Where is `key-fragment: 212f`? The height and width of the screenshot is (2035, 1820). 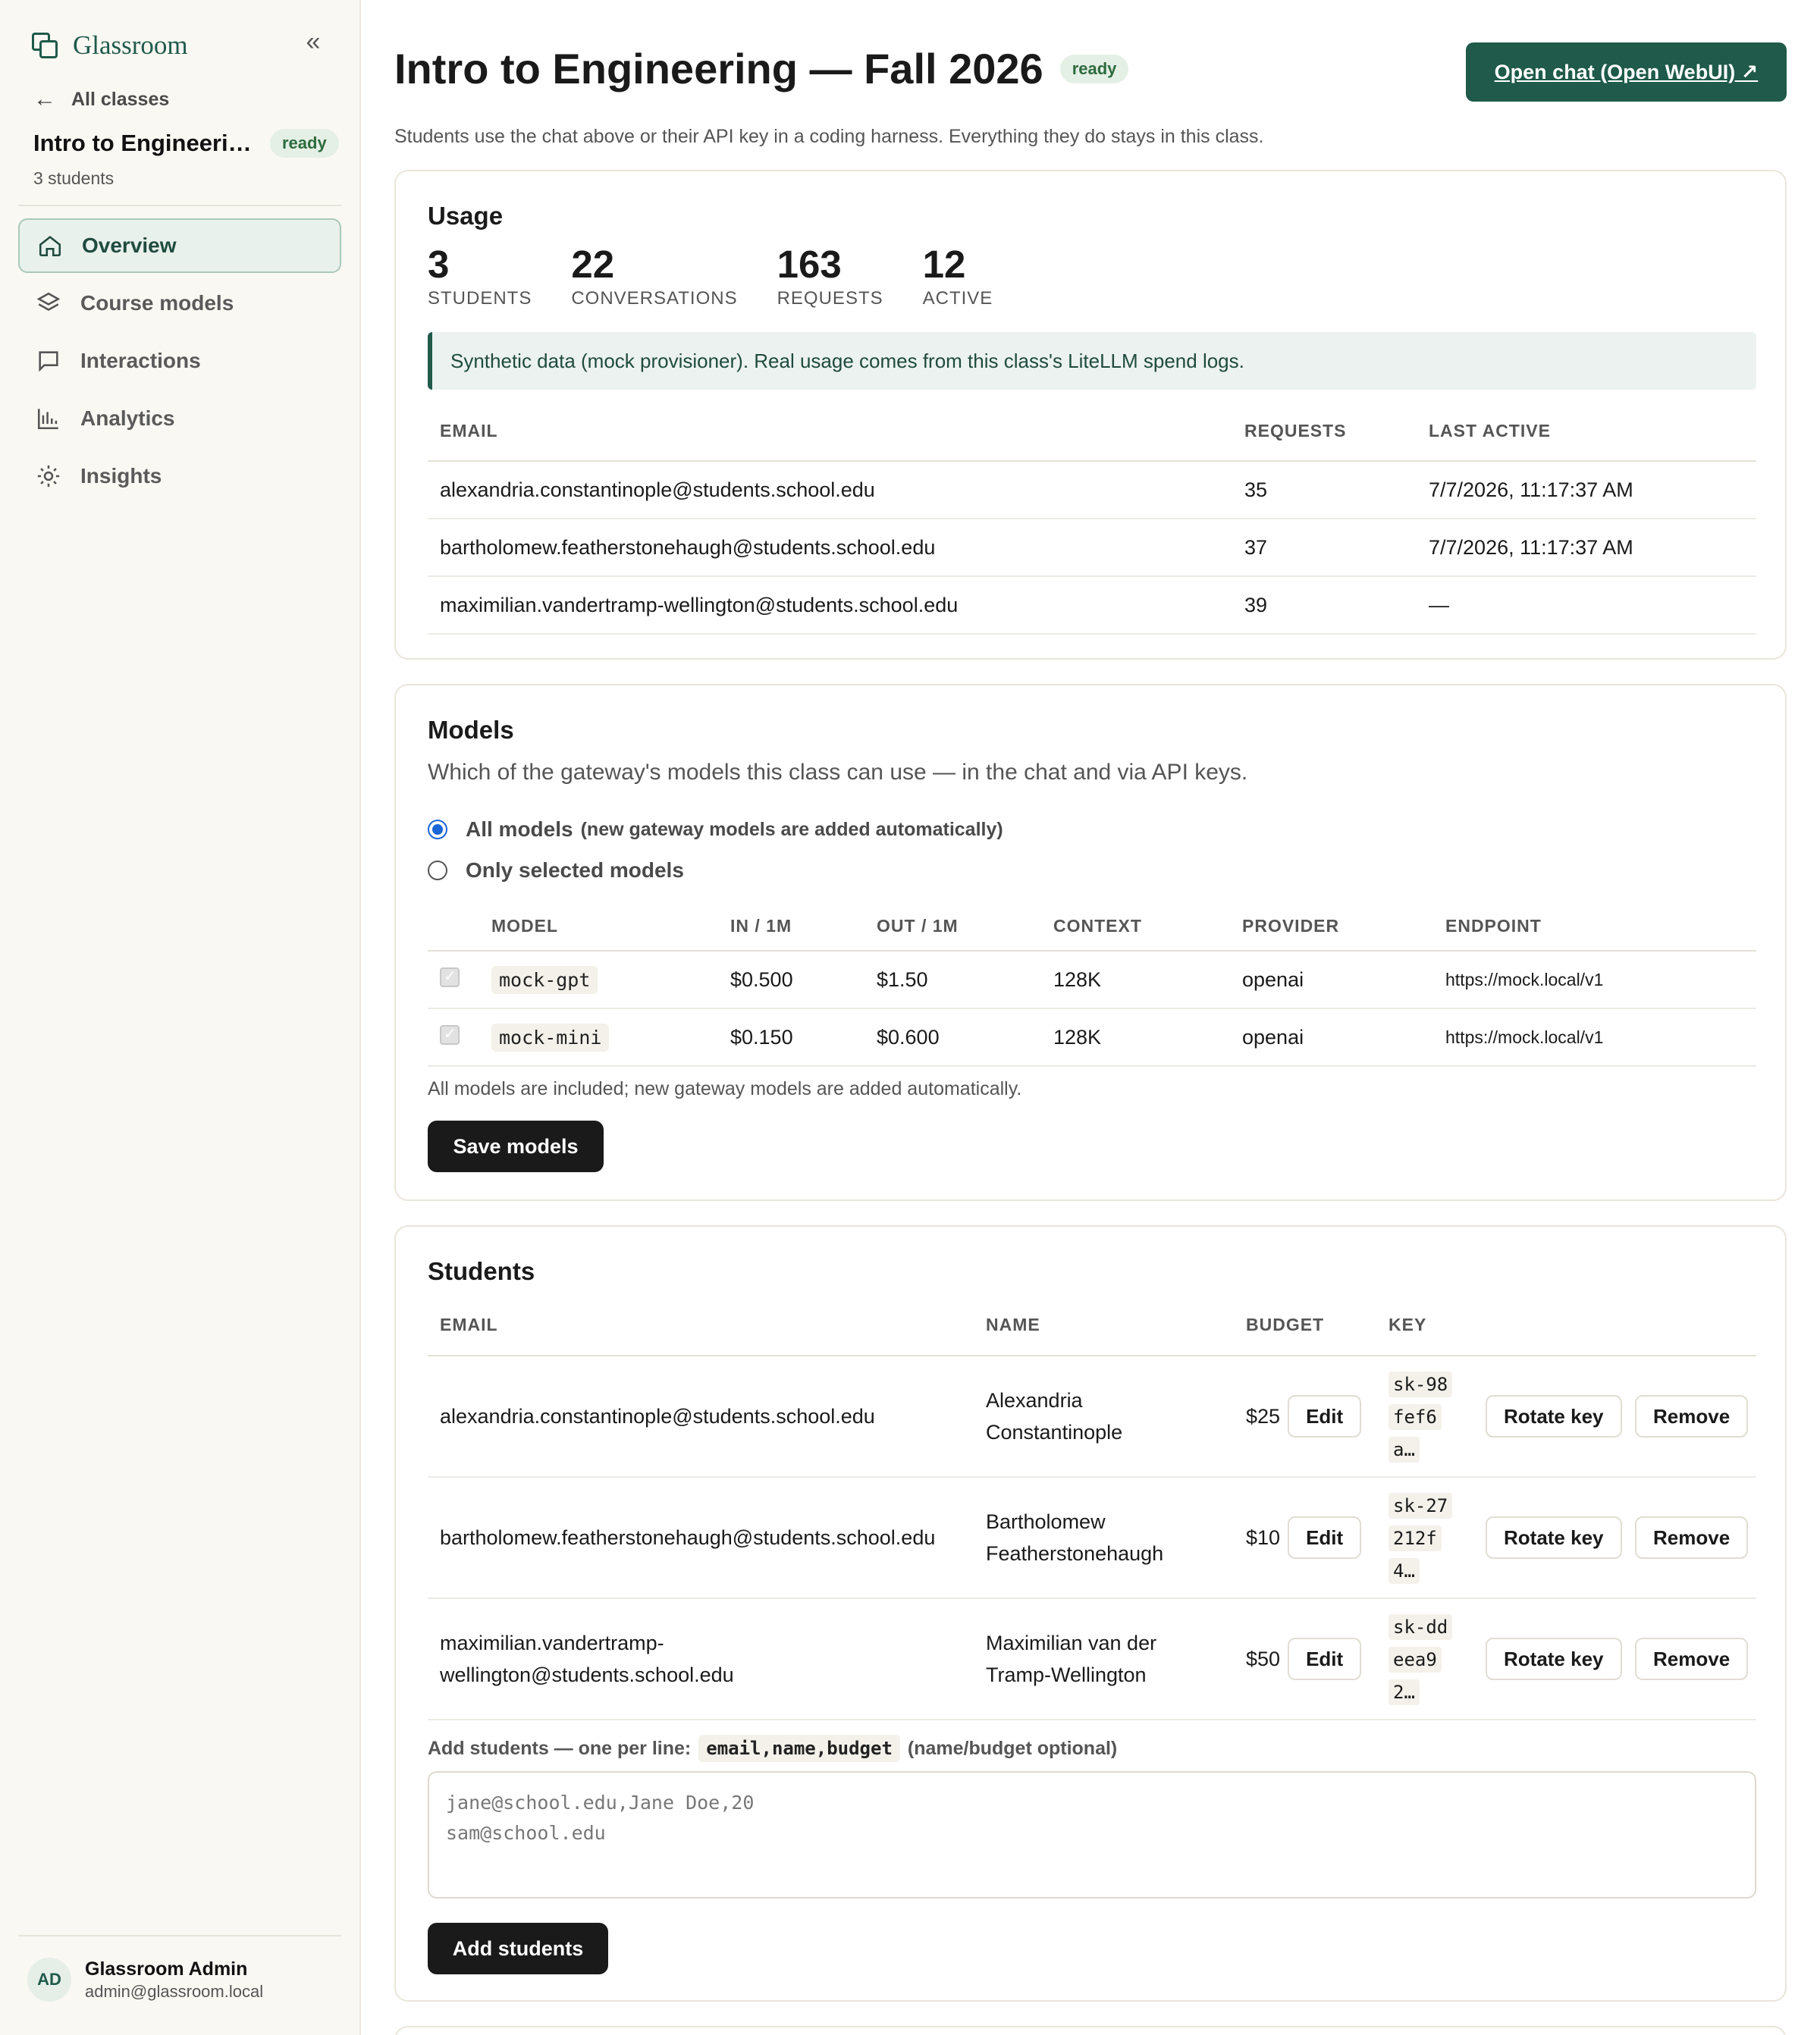 key-fragment: 212f is located at coordinates (1415, 1538).